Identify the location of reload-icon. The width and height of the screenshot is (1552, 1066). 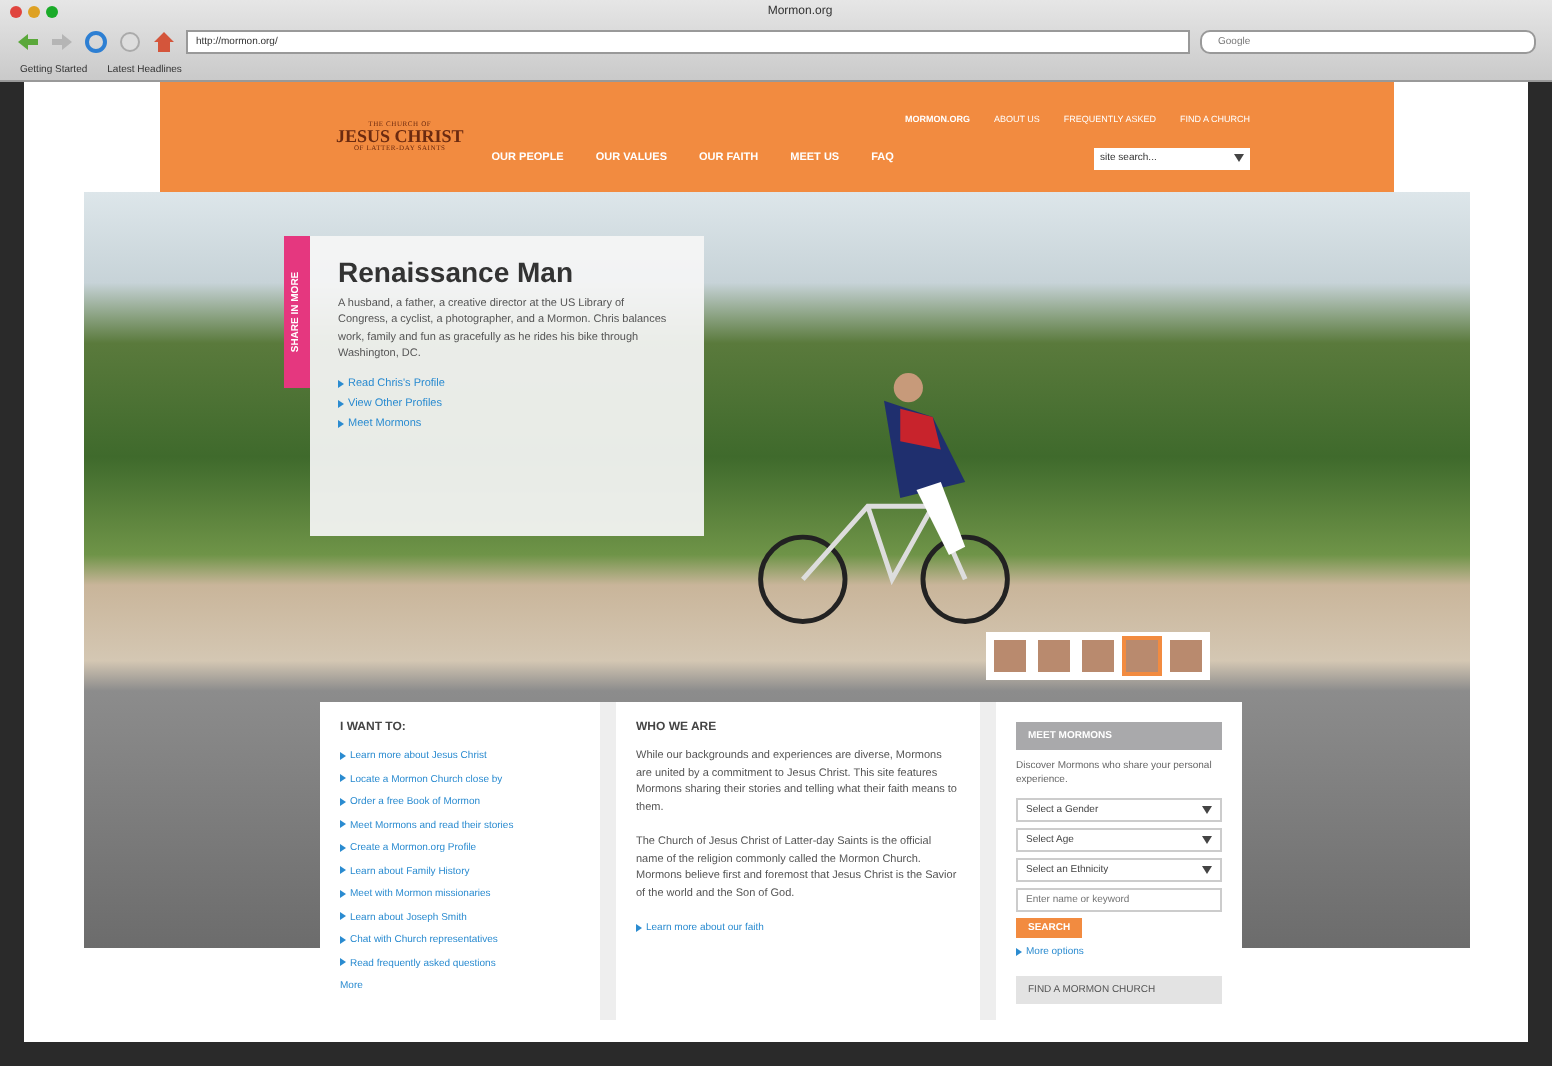
(96, 42).